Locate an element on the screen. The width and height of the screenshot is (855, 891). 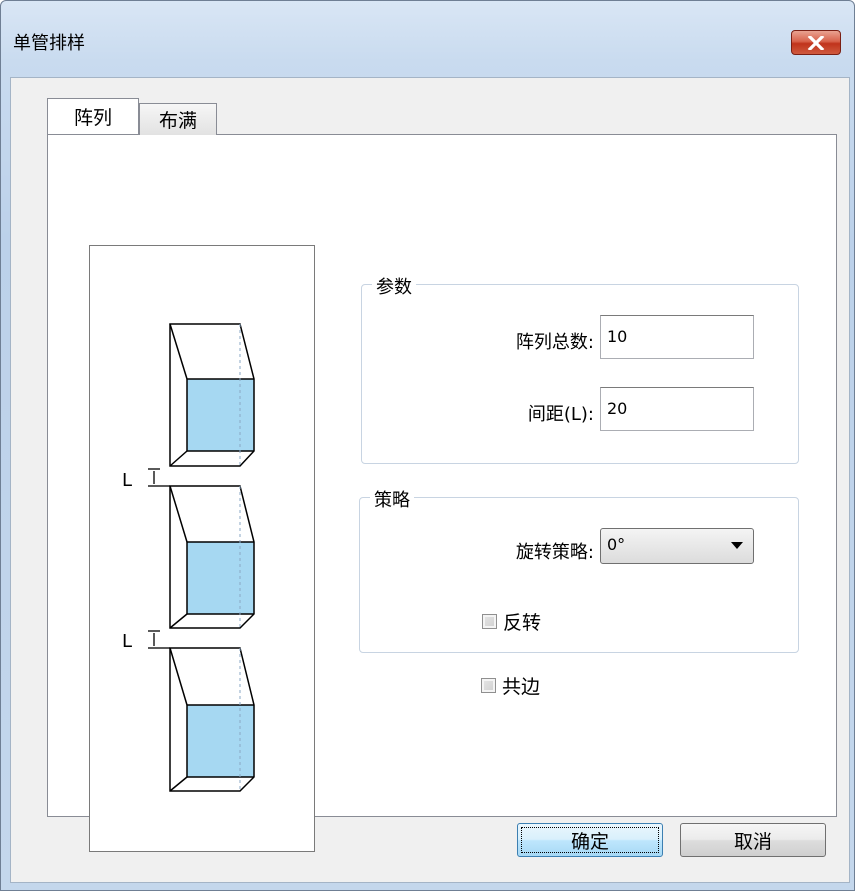
cancel-button-label: 取消 is located at coordinates (752, 841).